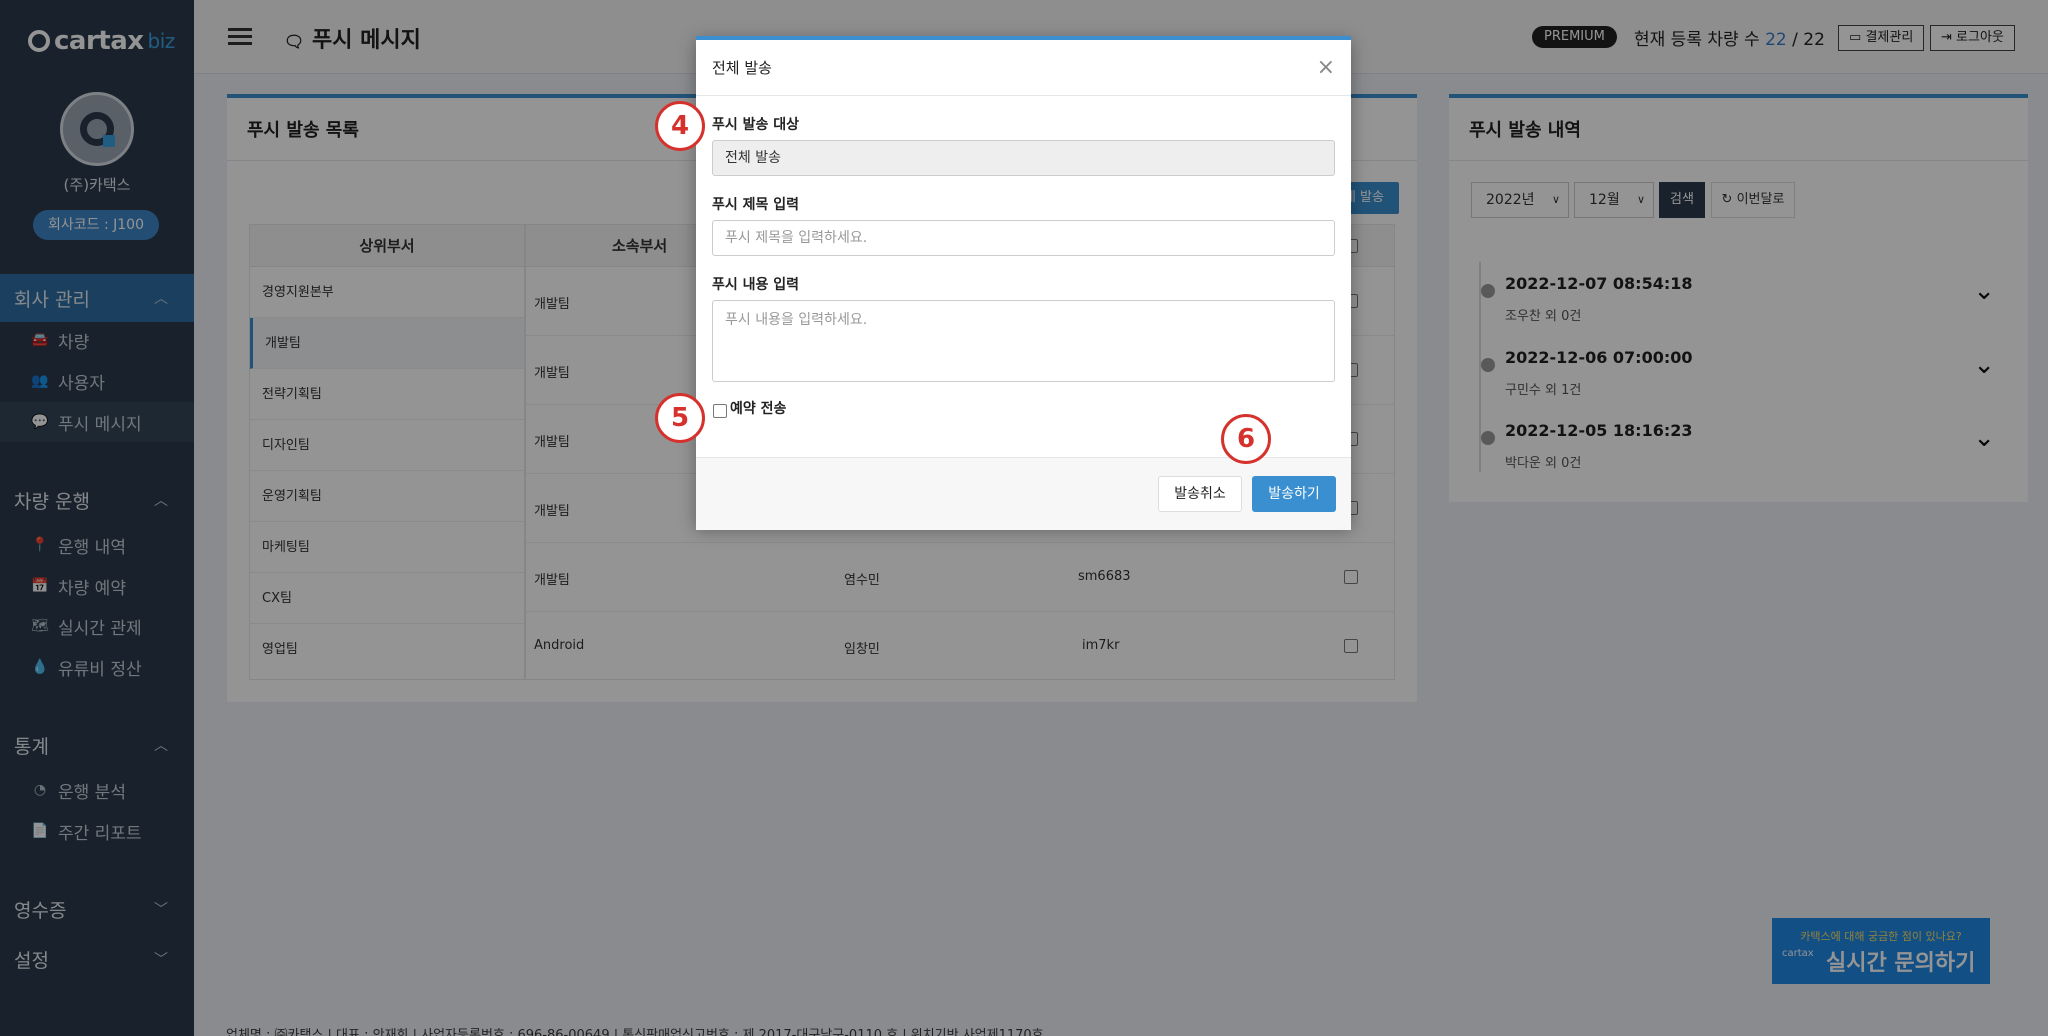 Image resolution: width=2048 pixels, height=1036 pixels. Describe the element at coordinates (1023, 493) in the screenshot. I see `modal-footer: 발송취소 발송하기` at that location.